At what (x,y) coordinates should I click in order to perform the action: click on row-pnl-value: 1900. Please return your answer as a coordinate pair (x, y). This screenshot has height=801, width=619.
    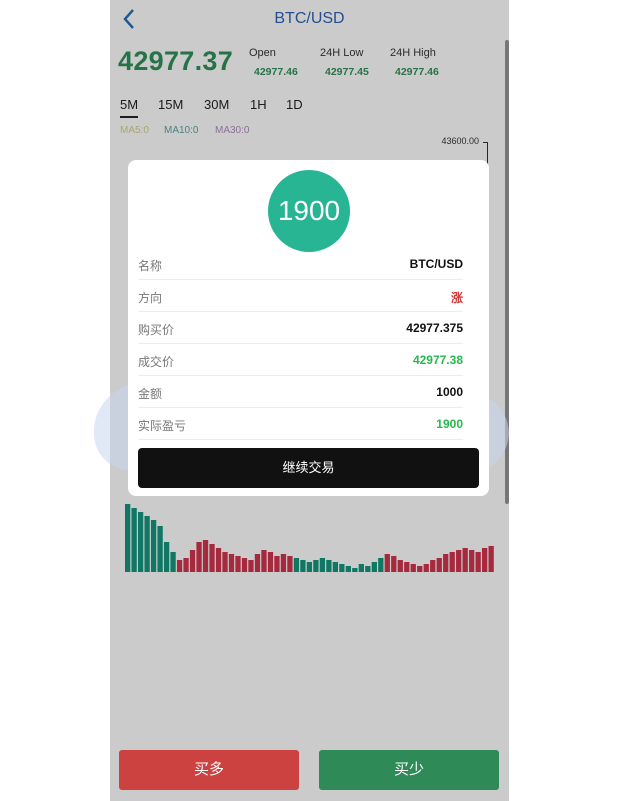
    Looking at the image, I should click on (449, 424).